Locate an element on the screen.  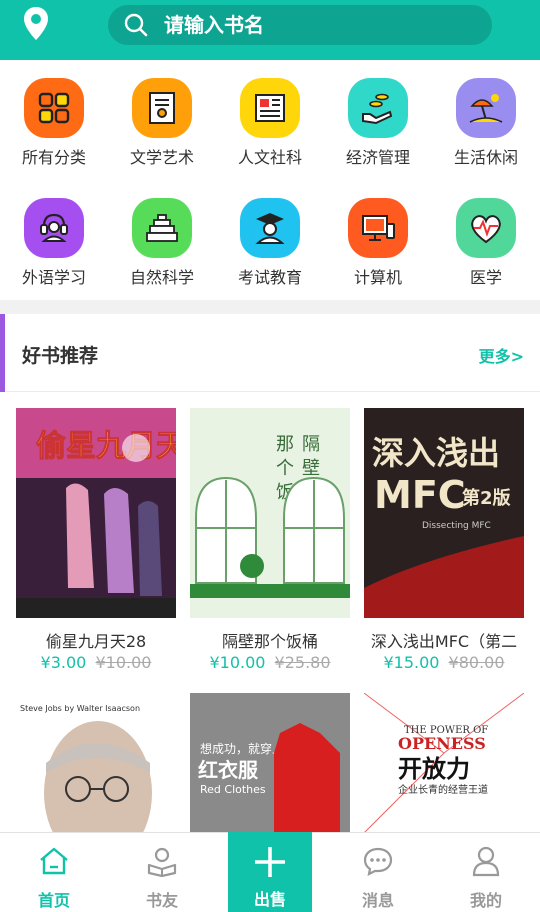
book-price-row: ¥3.00 ¥10.00 is located at coordinates (96, 662).